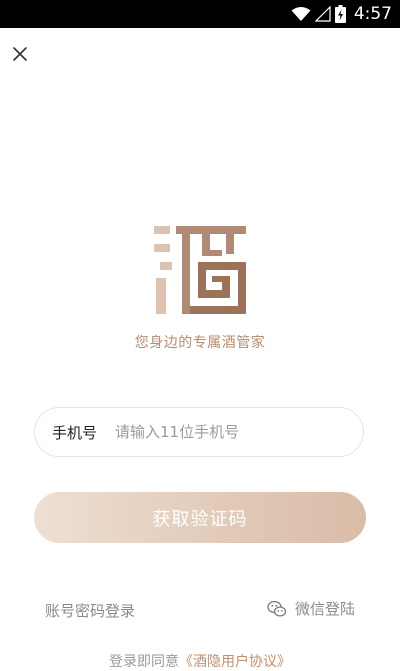 The width and height of the screenshot is (400, 671). I want to click on status-icons: 4:57, so click(341, 14).